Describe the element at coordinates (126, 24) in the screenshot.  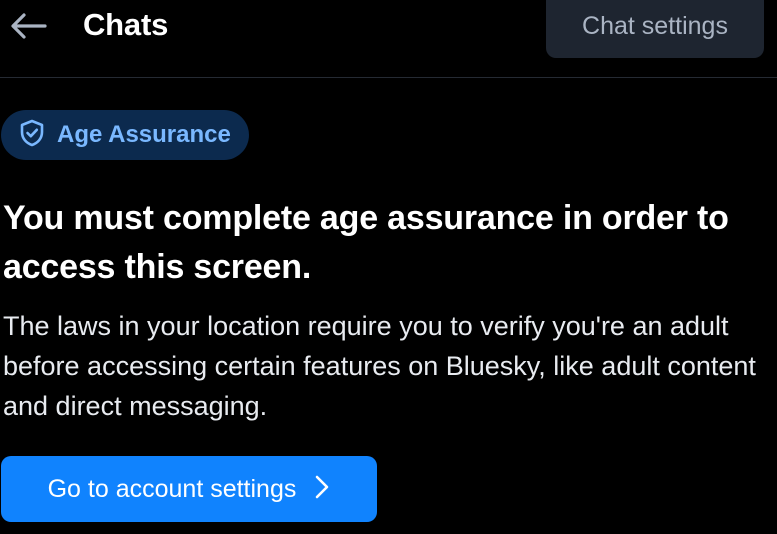
I see `page-title: Chats` at that location.